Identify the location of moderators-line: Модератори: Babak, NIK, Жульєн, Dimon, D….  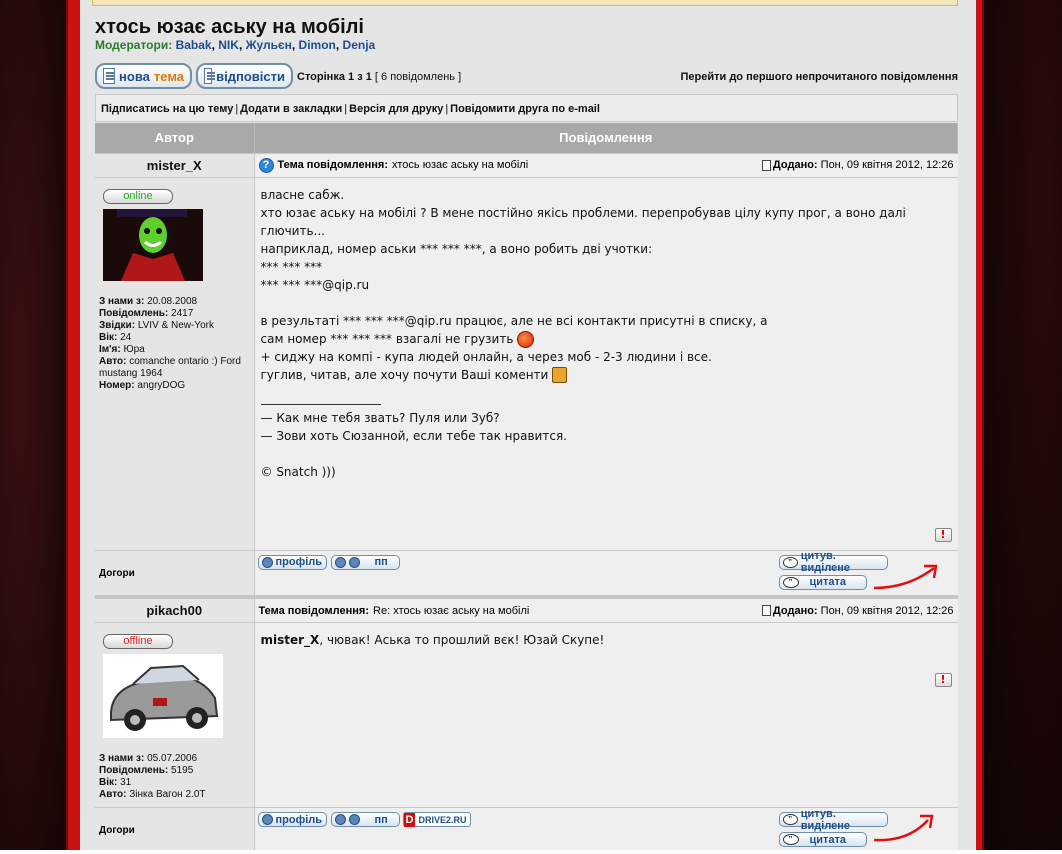
(235, 45).